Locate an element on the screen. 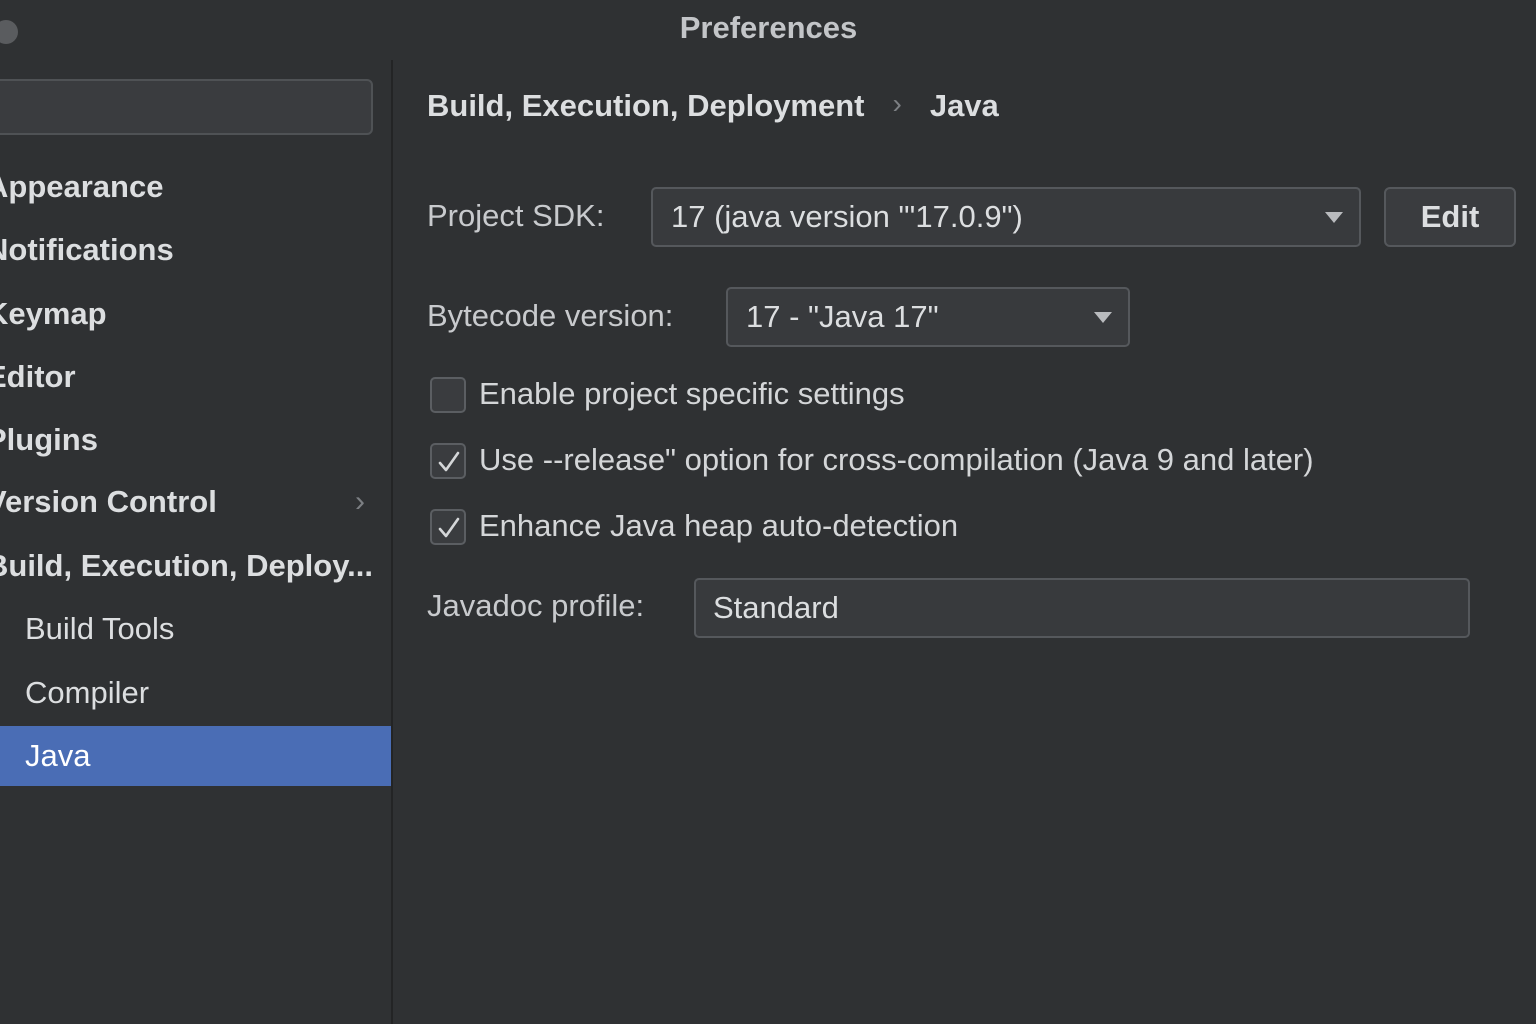  sidebar-item-label: Notifications is located at coordinates (87, 249).